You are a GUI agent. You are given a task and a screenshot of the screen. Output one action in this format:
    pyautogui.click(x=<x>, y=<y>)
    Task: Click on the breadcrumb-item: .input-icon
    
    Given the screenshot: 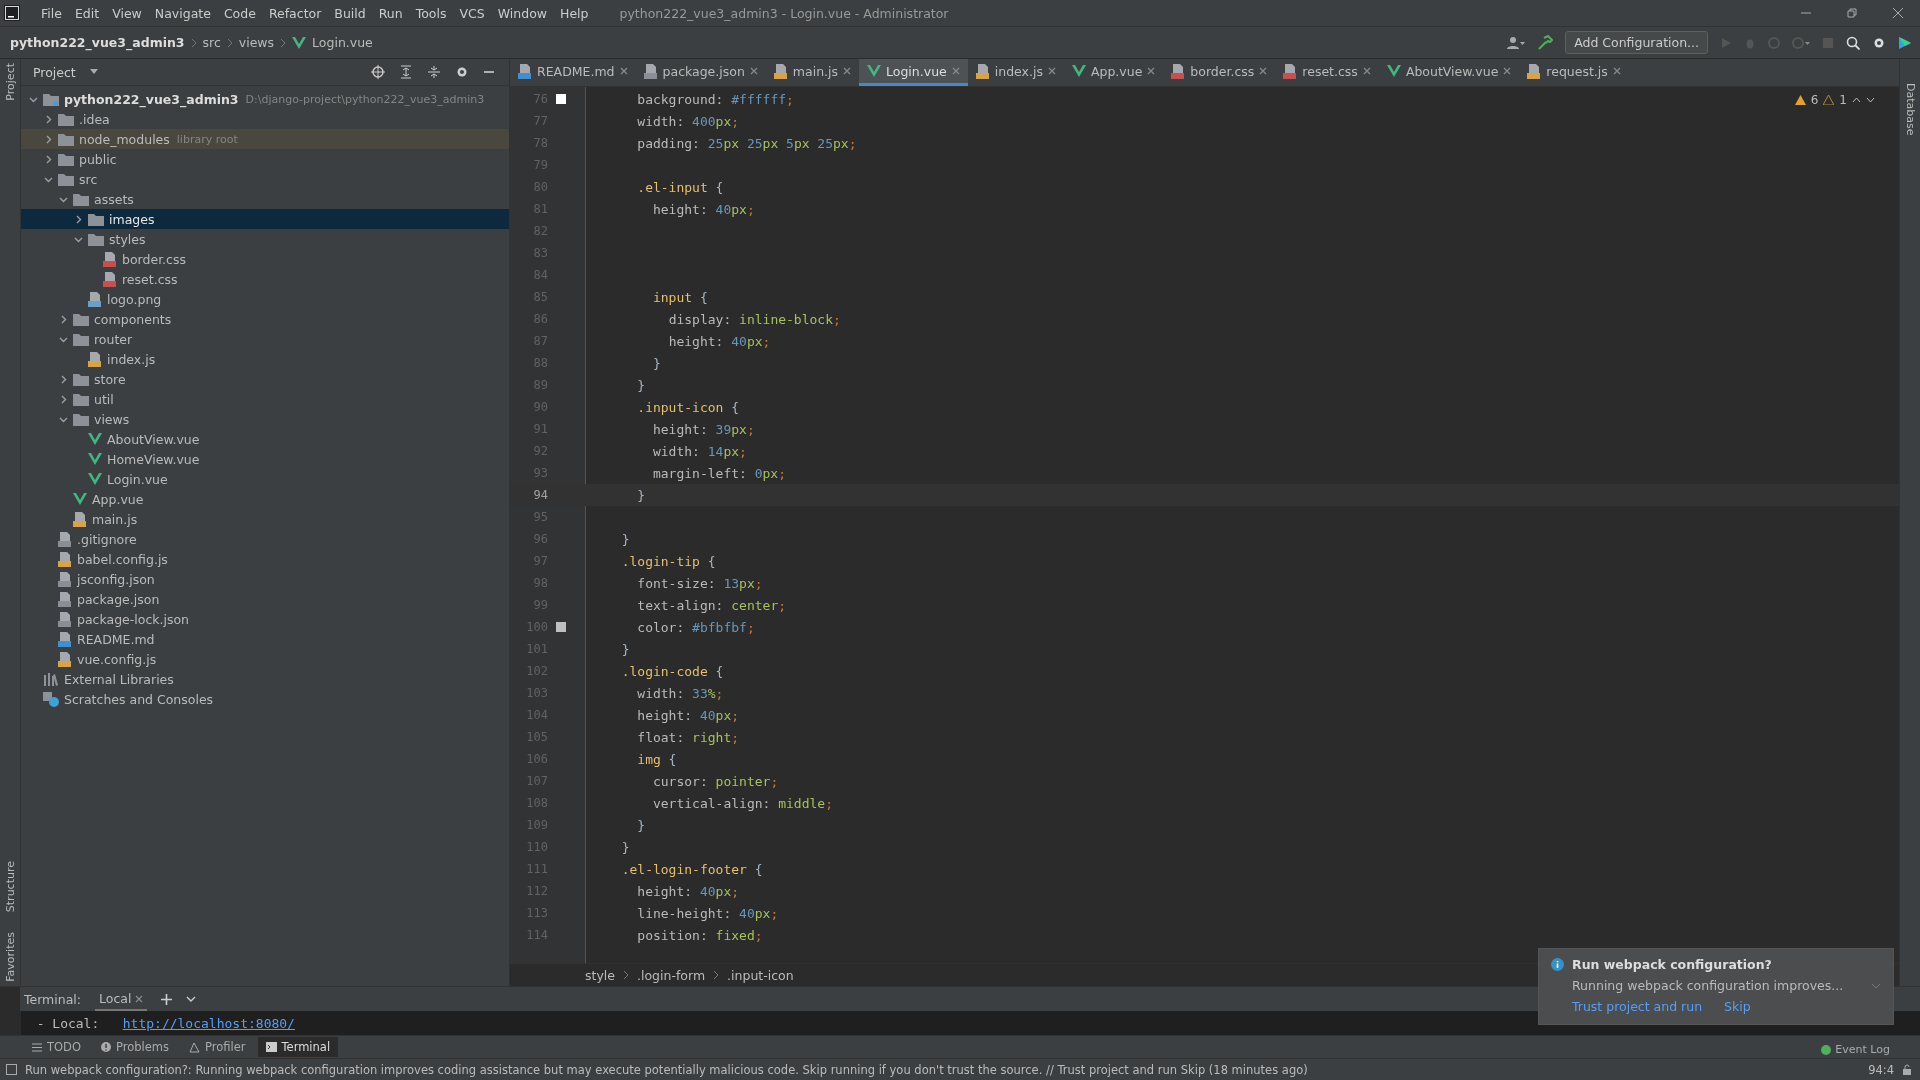 What is the action you would take?
    pyautogui.click(x=760, y=975)
    